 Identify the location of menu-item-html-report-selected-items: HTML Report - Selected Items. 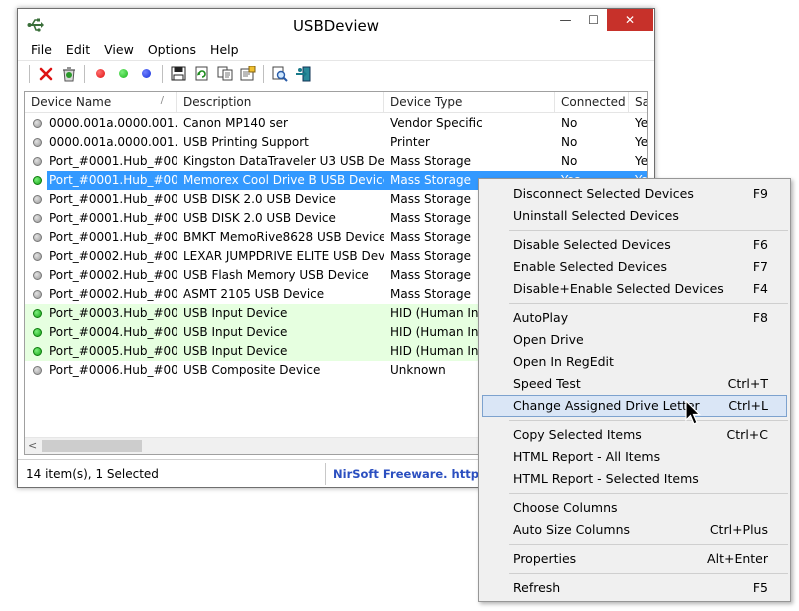
(634, 479).